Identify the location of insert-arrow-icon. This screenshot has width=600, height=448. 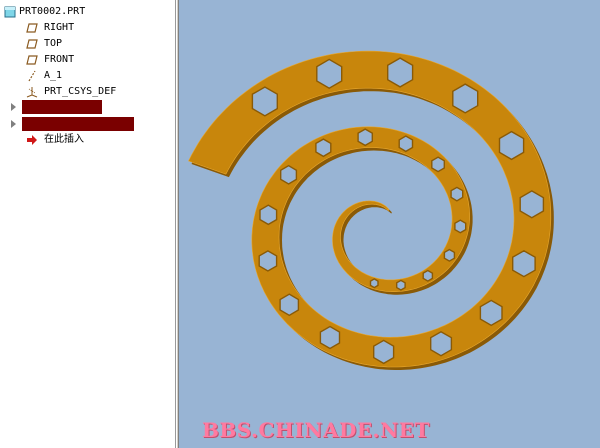
(32, 140).